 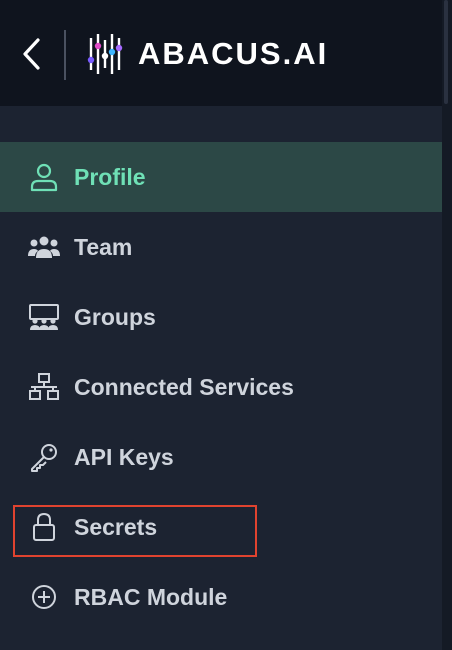 What do you see at coordinates (44, 457) in the screenshot?
I see `key-icon` at bounding box center [44, 457].